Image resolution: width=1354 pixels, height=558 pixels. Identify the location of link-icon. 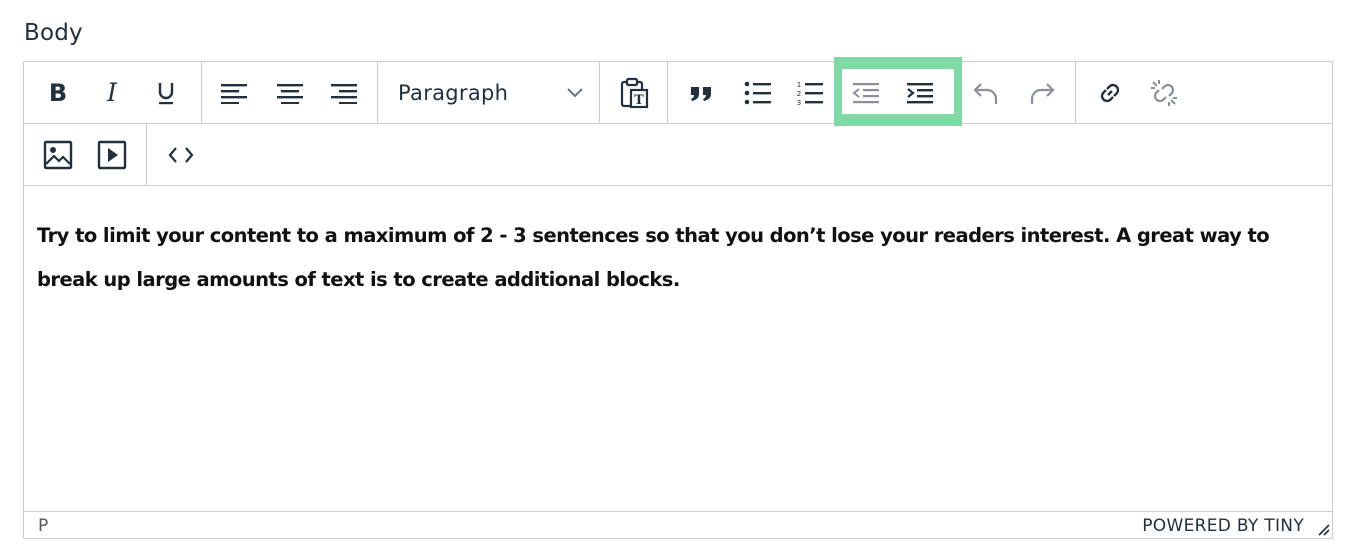
(1110, 93).